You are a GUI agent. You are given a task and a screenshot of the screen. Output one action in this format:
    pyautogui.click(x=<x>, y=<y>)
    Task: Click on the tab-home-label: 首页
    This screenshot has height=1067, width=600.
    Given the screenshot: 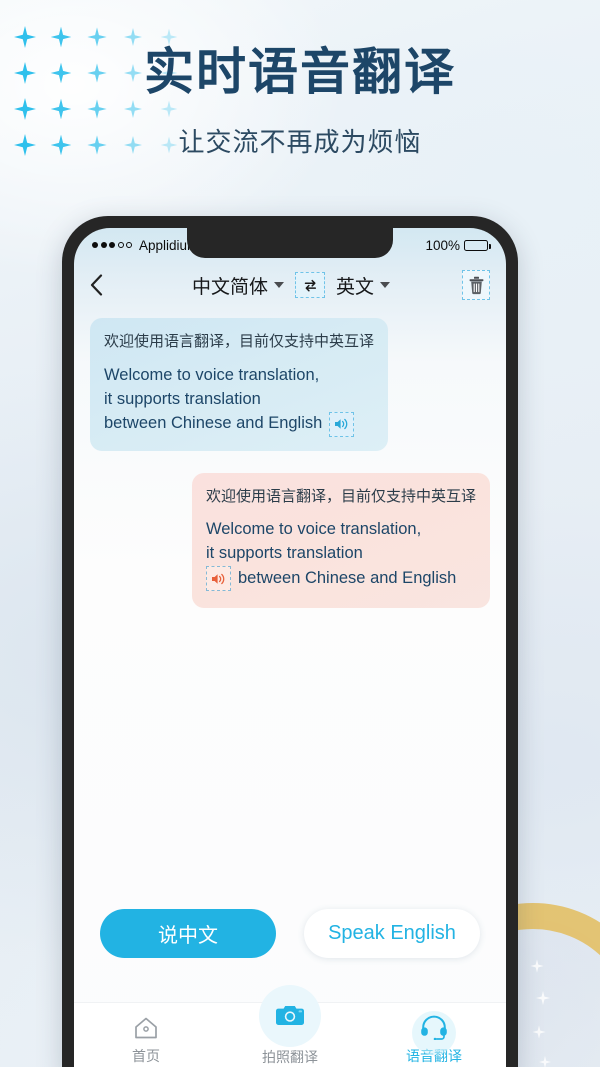 What is the action you would take?
    pyautogui.click(x=146, y=1055)
    